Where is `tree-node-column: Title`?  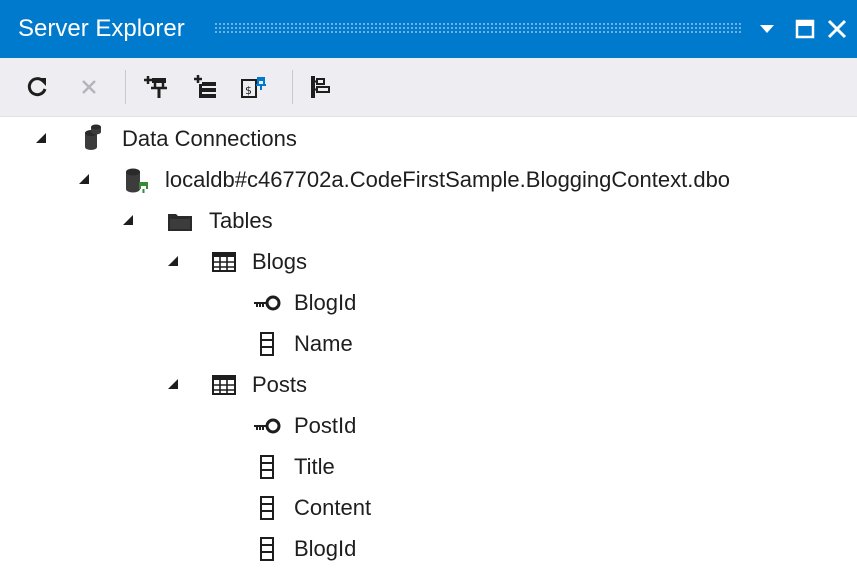
tree-node-column: Title is located at coordinates (428, 466).